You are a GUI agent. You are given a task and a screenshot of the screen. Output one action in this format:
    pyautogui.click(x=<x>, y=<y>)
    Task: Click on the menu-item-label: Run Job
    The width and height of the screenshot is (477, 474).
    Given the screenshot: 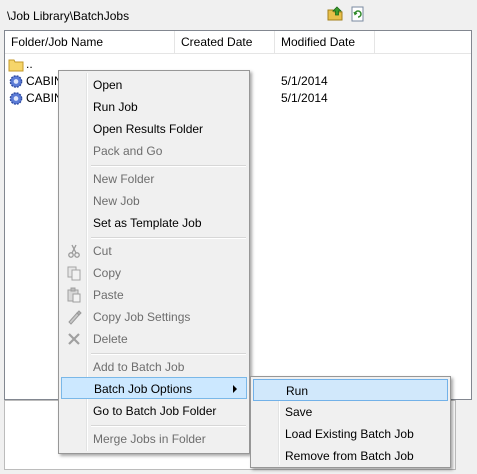 What is the action you would take?
    pyautogui.click(x=115, y=107)
    